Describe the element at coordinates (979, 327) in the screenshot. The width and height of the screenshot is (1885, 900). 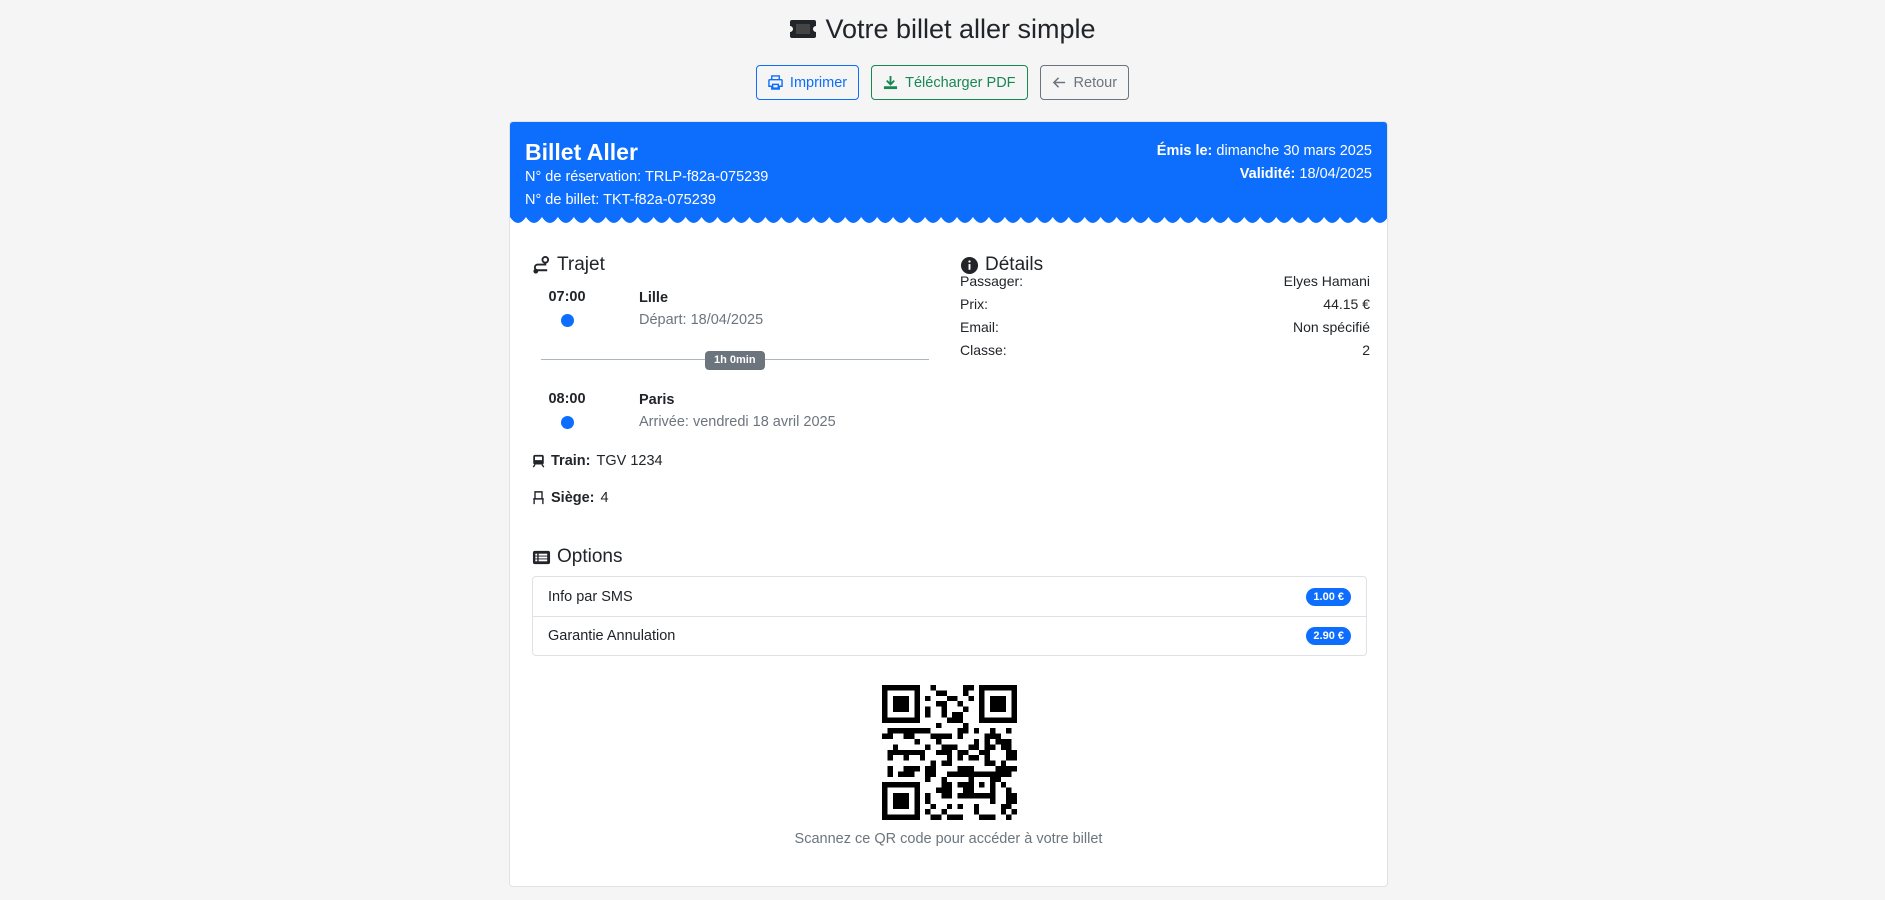
I see `detail-label: Email:` at that location.